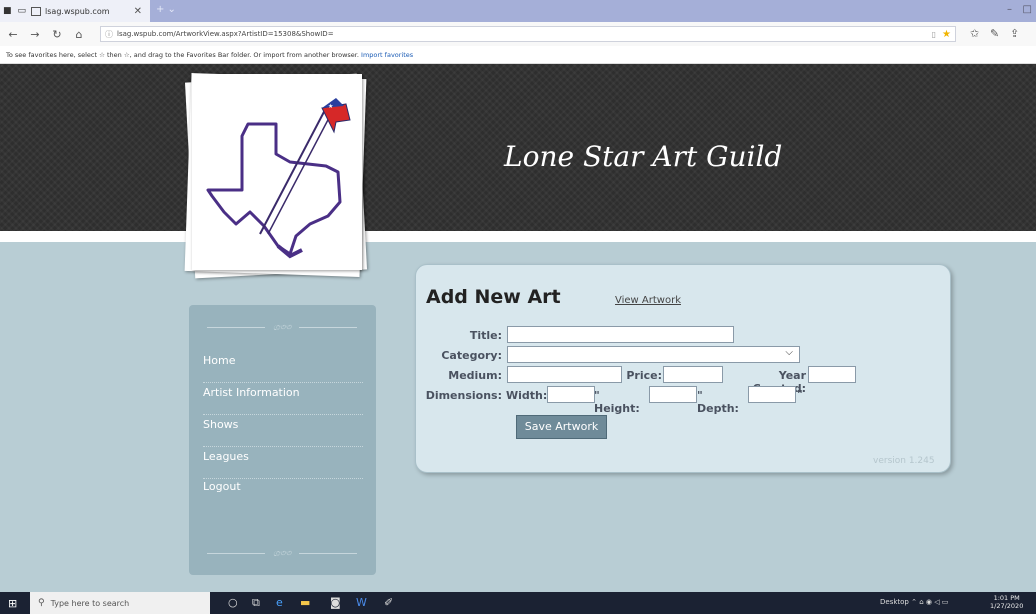 Image resolution: width=1036 pixels, height=614 pixels. Describe the element at coordinates (387, 55) in the screenshot. I see `import-favorites-link: Import favorites` at that location.